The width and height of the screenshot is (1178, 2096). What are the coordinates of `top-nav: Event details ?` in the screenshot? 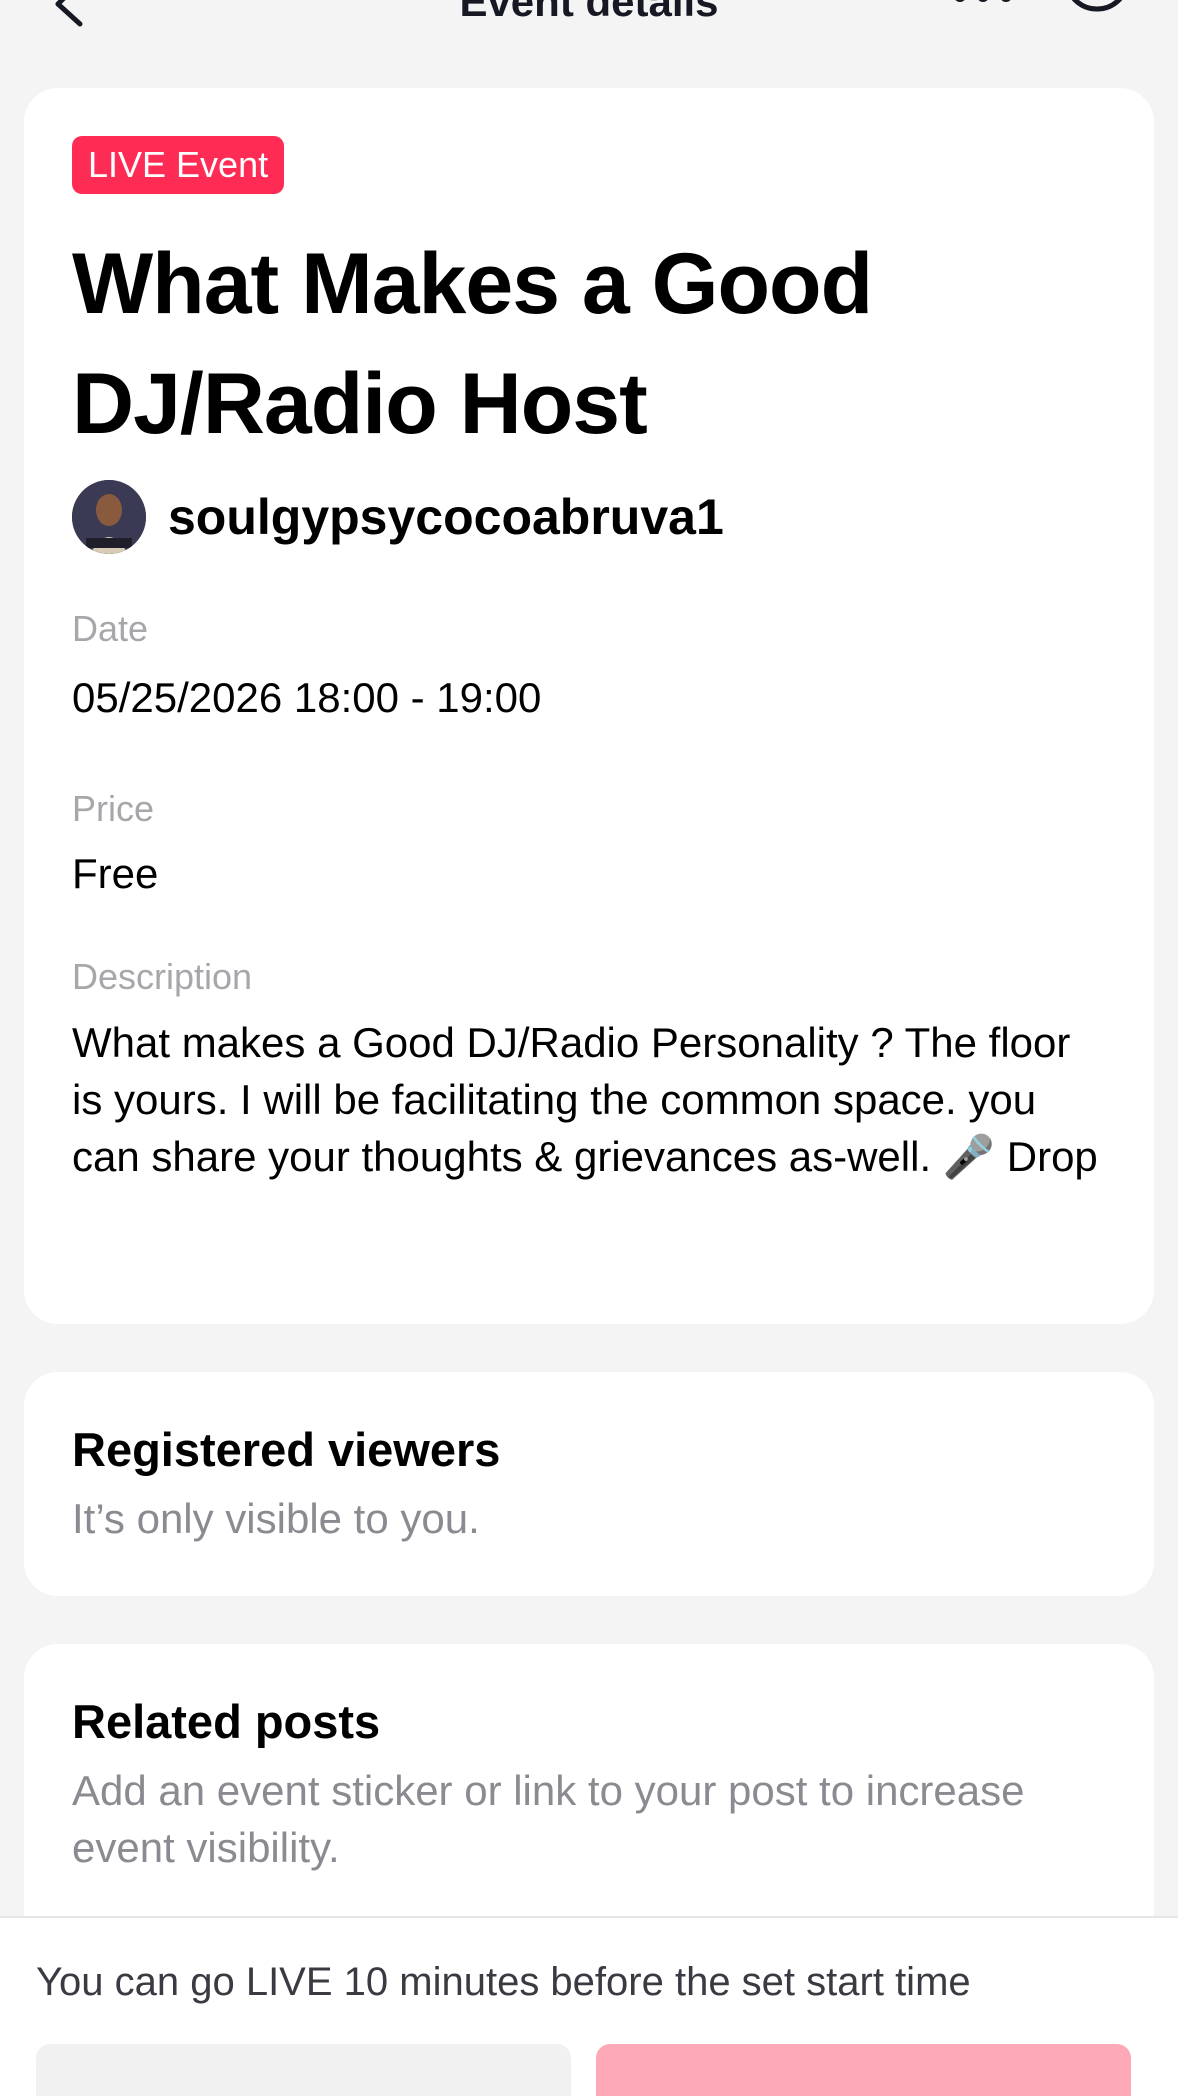 It's located at (589, 35).